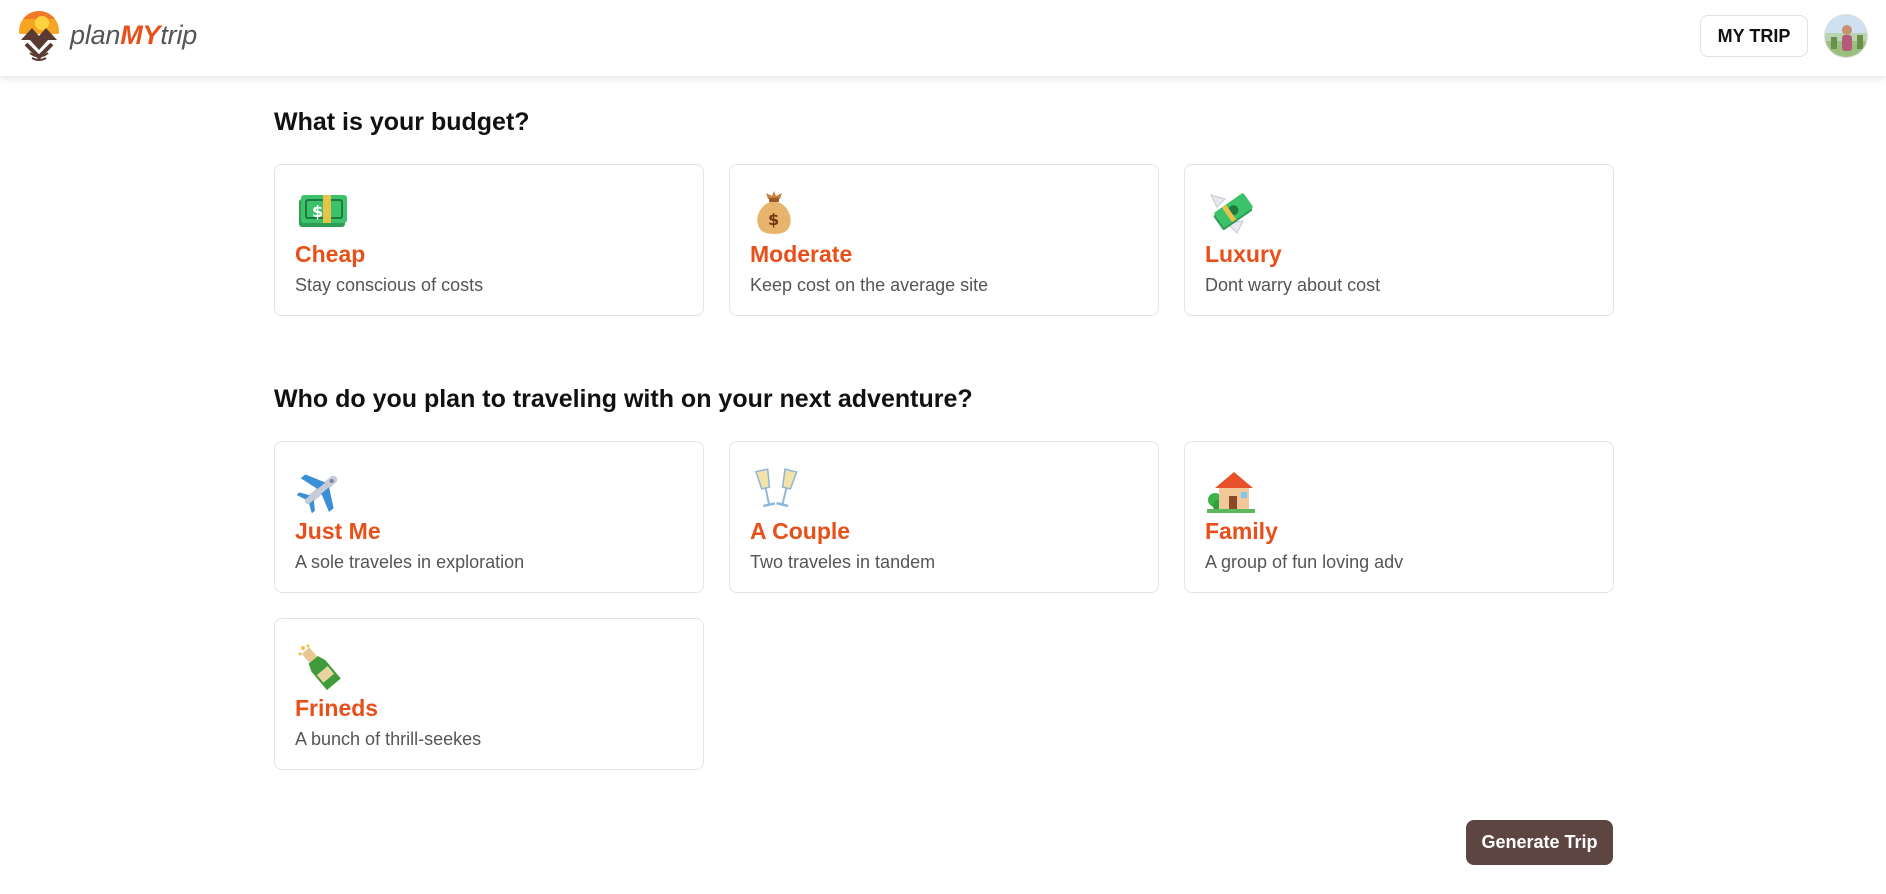 This screenshot has height=894, width=1886. I want to click on option-description: A bunch of thrill-seekes, so click(388, 739).